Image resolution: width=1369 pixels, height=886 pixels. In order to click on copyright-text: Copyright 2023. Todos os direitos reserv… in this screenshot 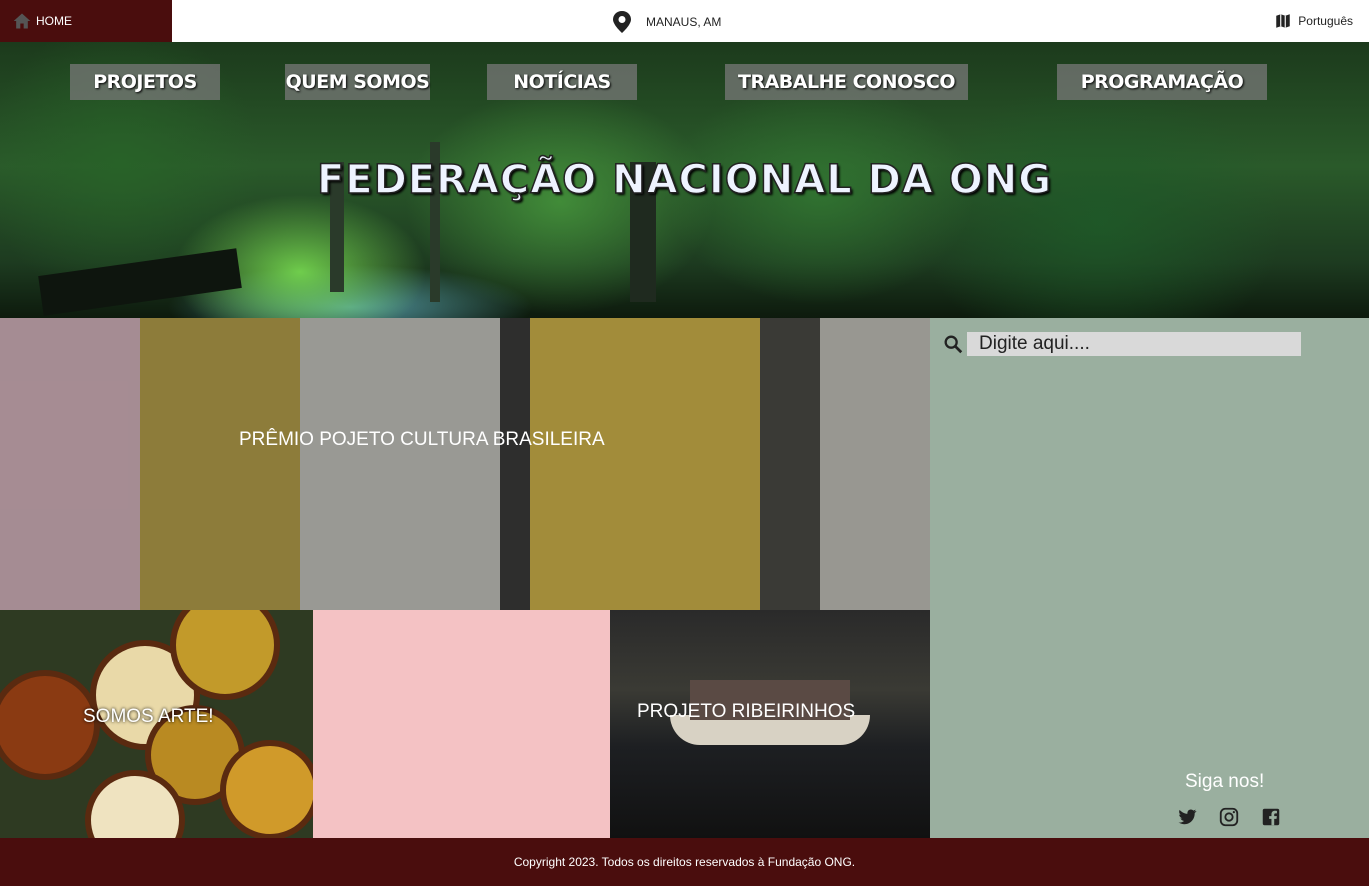, I will do `click(684, 862)`.